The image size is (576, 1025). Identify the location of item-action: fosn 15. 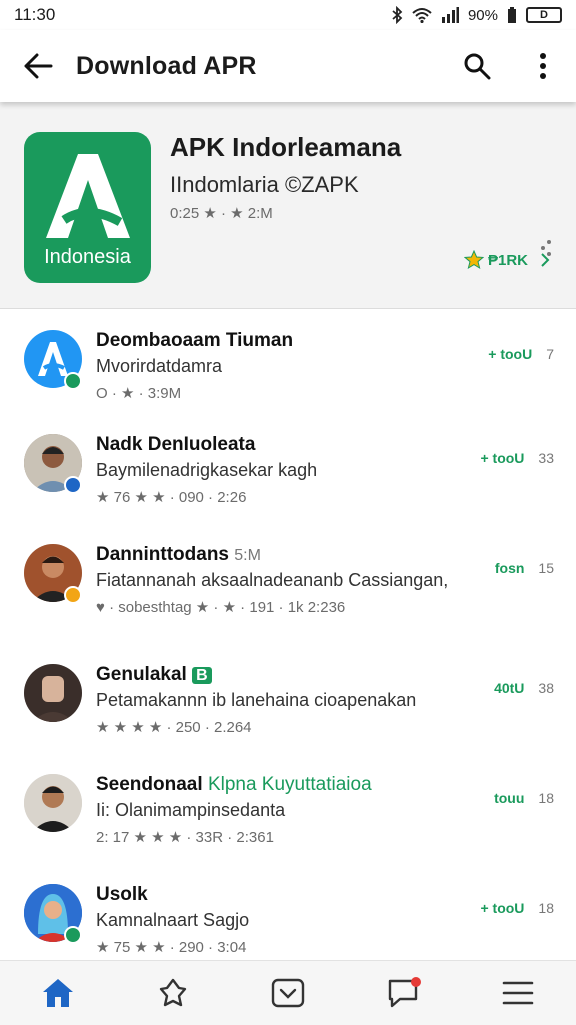
(524, 568).